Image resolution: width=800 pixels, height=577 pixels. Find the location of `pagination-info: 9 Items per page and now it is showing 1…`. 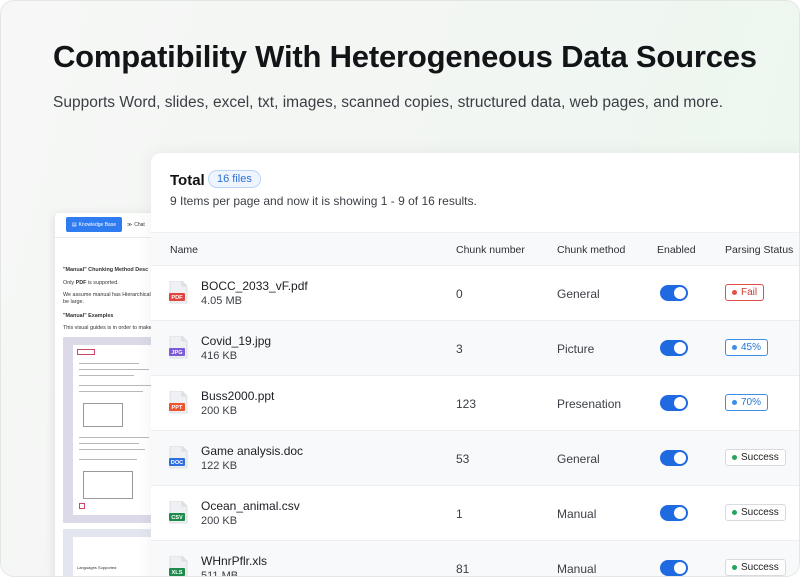

pagination-info: 9 Items per page and now it is showing 1… is located at coordinates (323, 201).